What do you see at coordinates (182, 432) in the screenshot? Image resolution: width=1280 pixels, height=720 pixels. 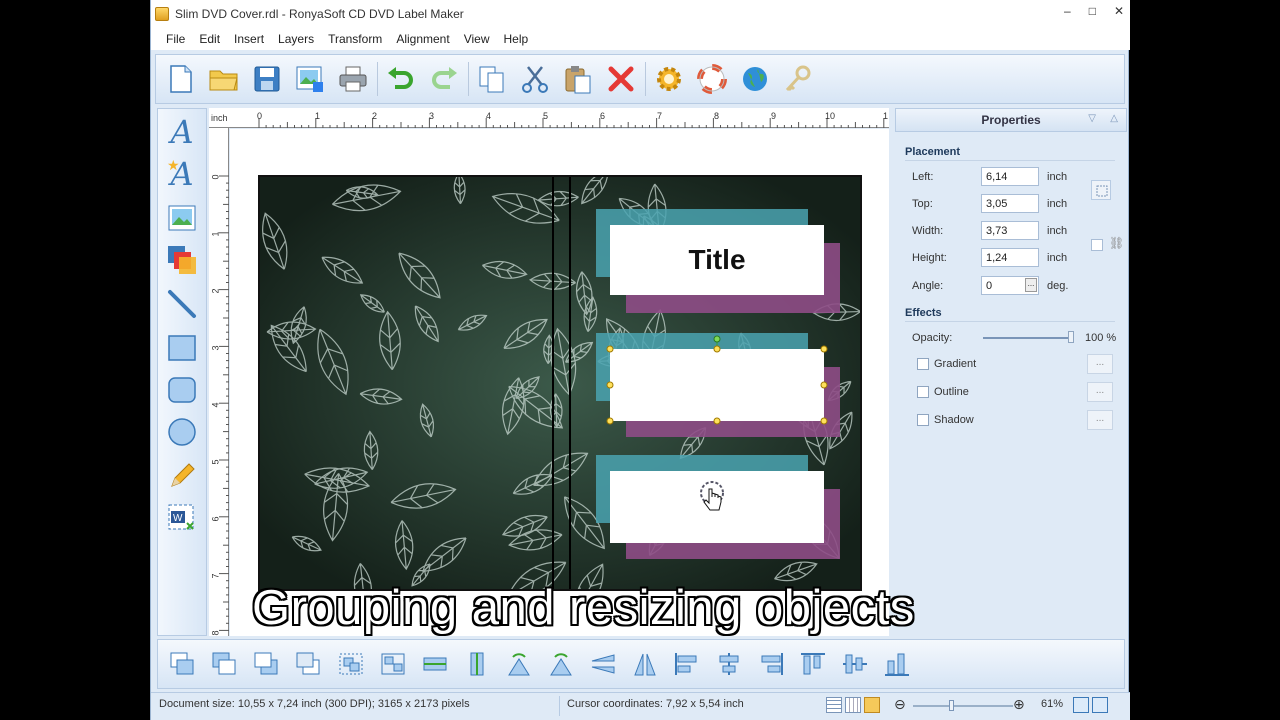 I see `ellipse-tool-icon` at bounding box center [182, 432].